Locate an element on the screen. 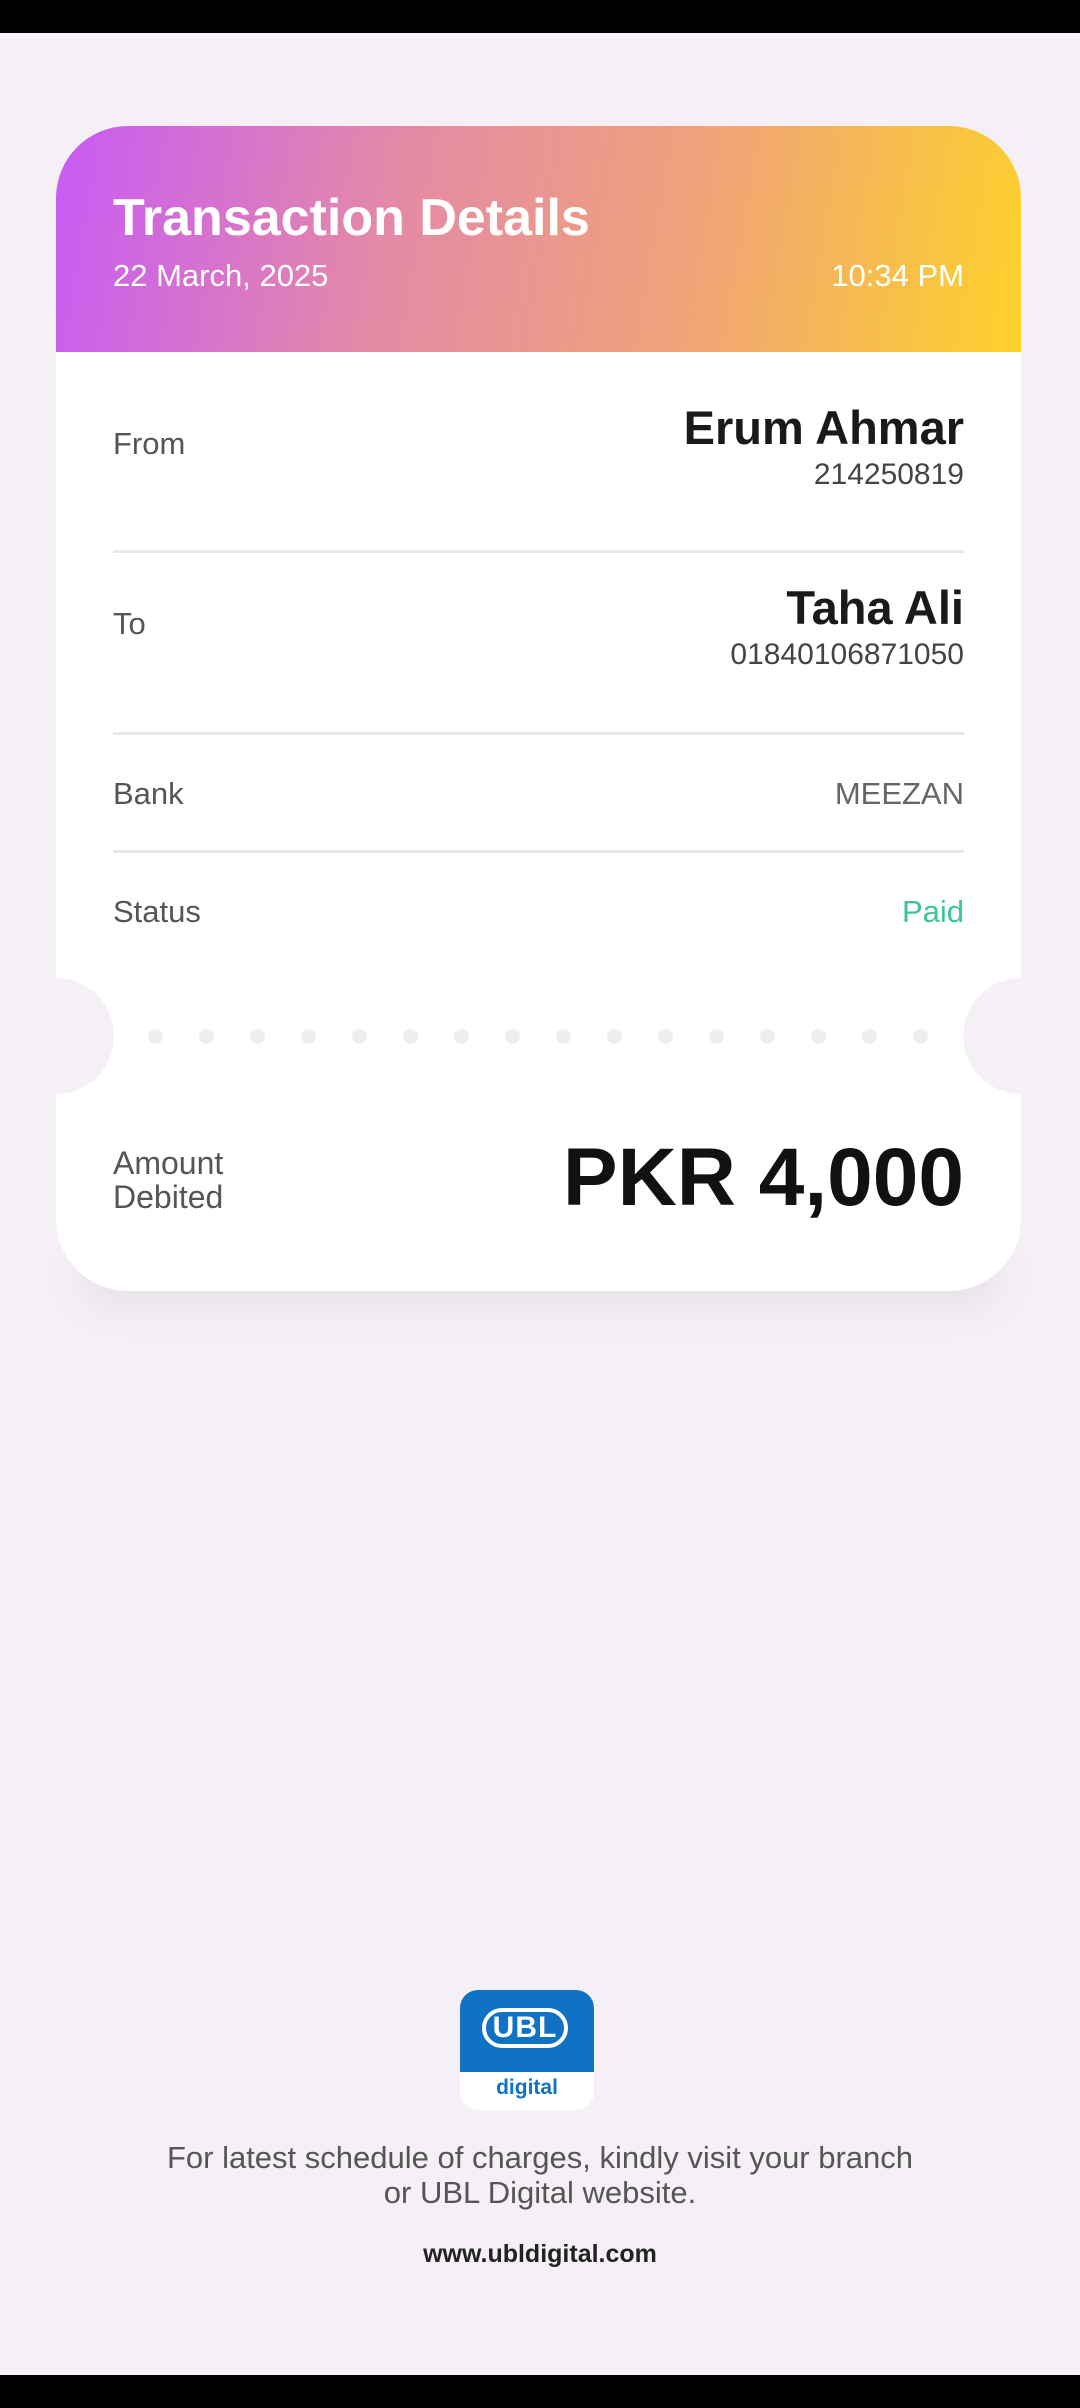  footer-note-line2: or UBL Digital website. is located at coordinates (540, 2192).